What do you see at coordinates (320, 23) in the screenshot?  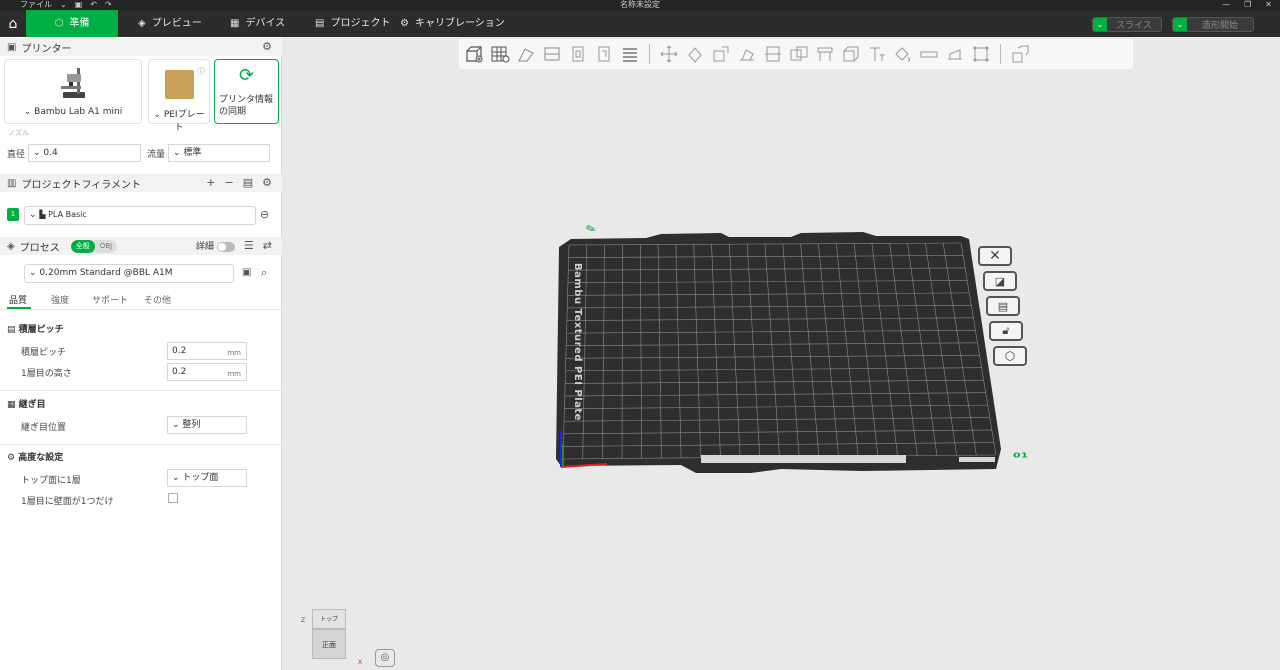 I see `project-icon: ▤` at bounding box center [320, 23].